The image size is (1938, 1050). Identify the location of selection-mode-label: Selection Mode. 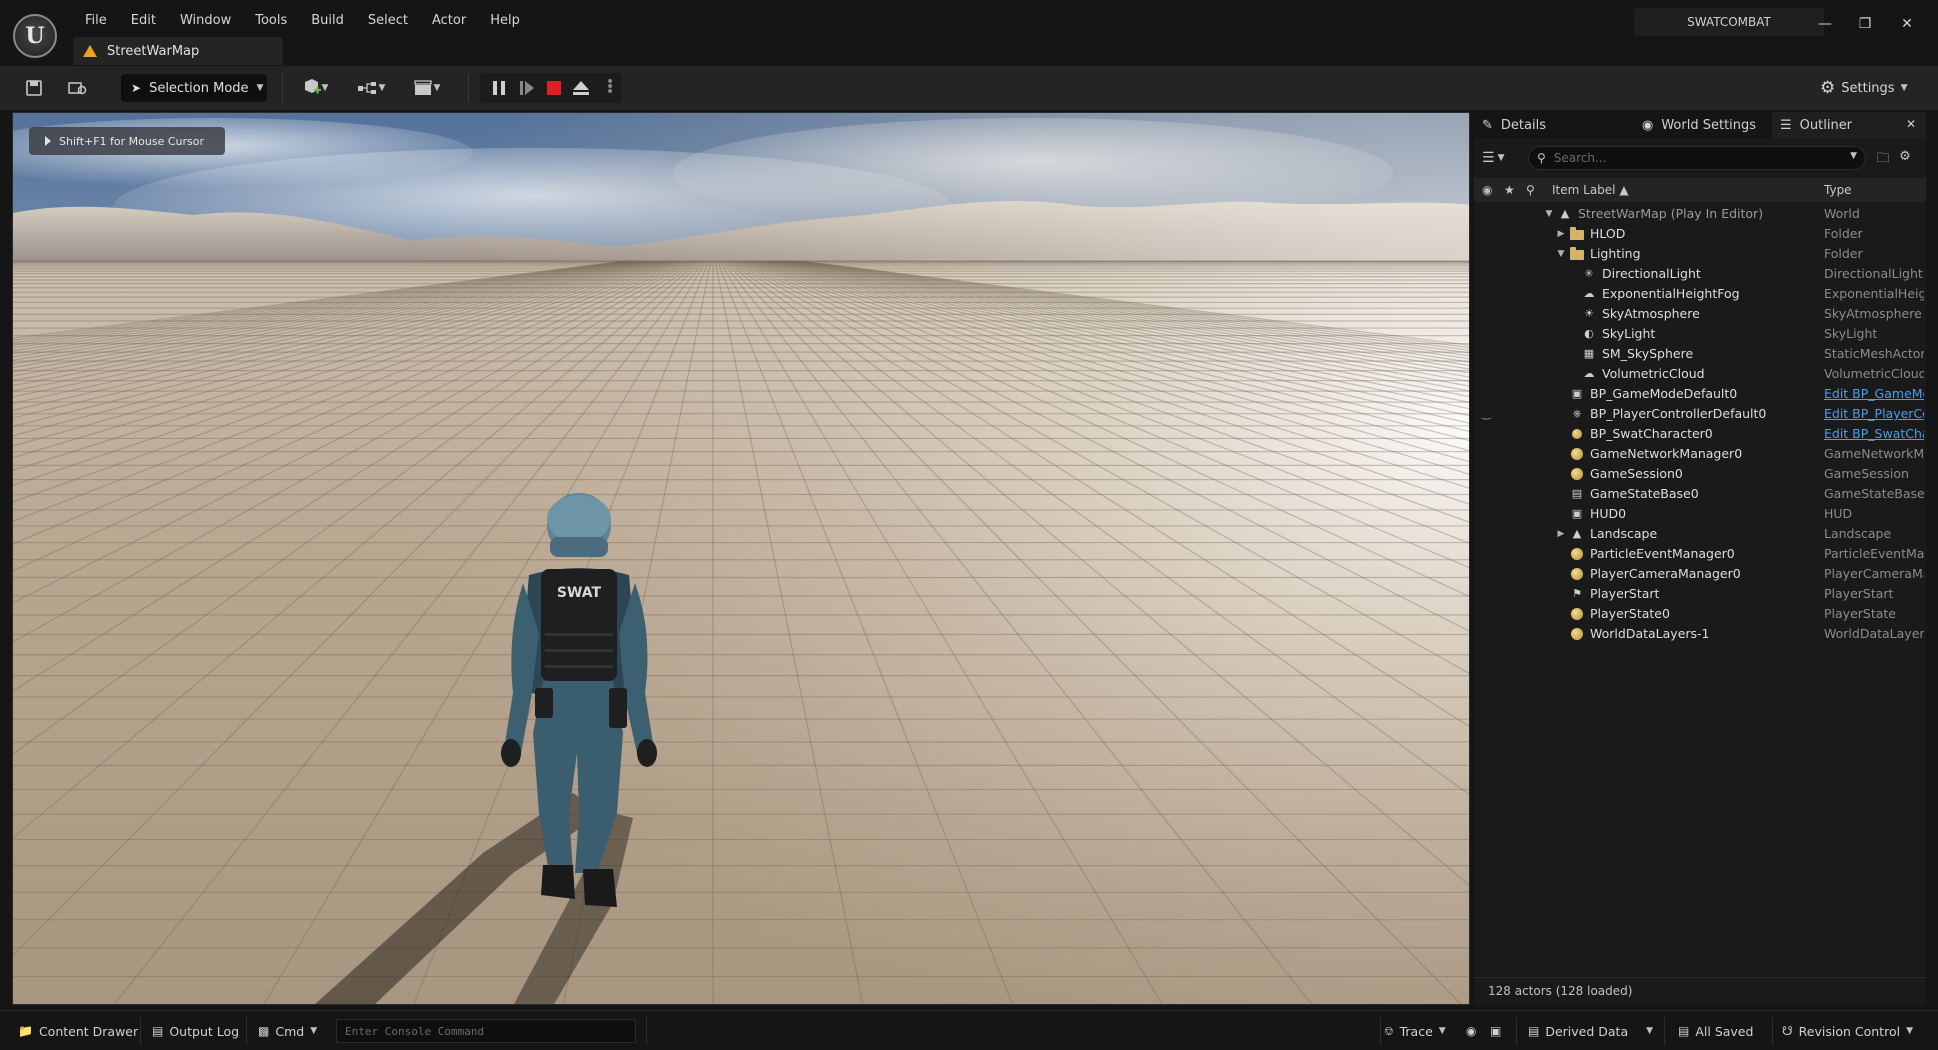
(199, 88).